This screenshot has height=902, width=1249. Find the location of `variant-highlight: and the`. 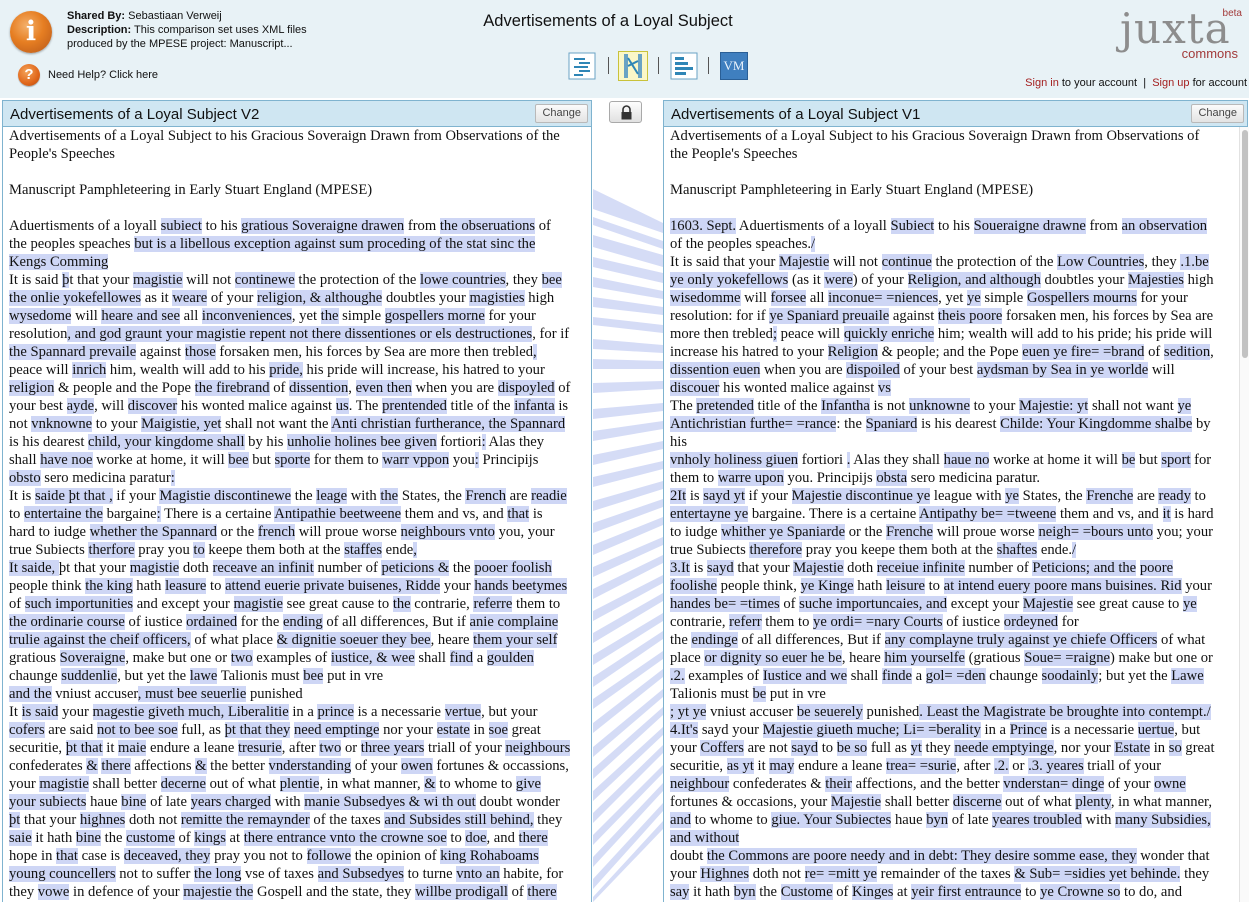

variant-highlight: and the is located at coordinates (30, 694).